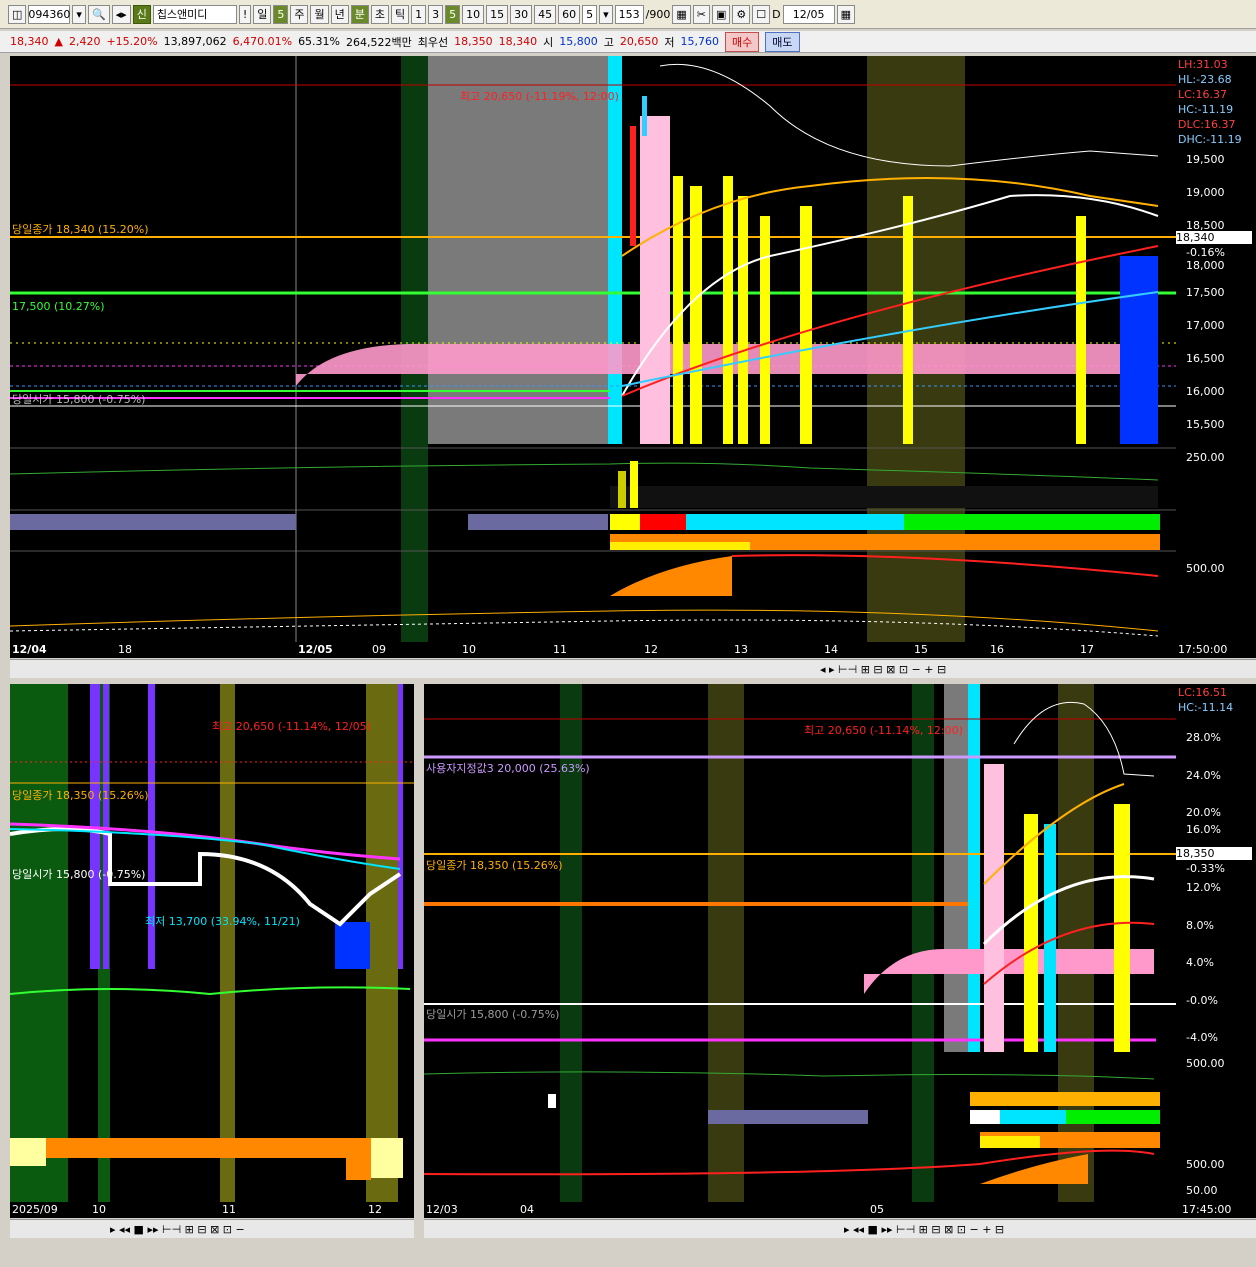 The image size is (1256, 1267). What do you see at coordinates (578, 41) in the screenshot?
I see `open-price: 15,800` at bounding box center [578, 41].